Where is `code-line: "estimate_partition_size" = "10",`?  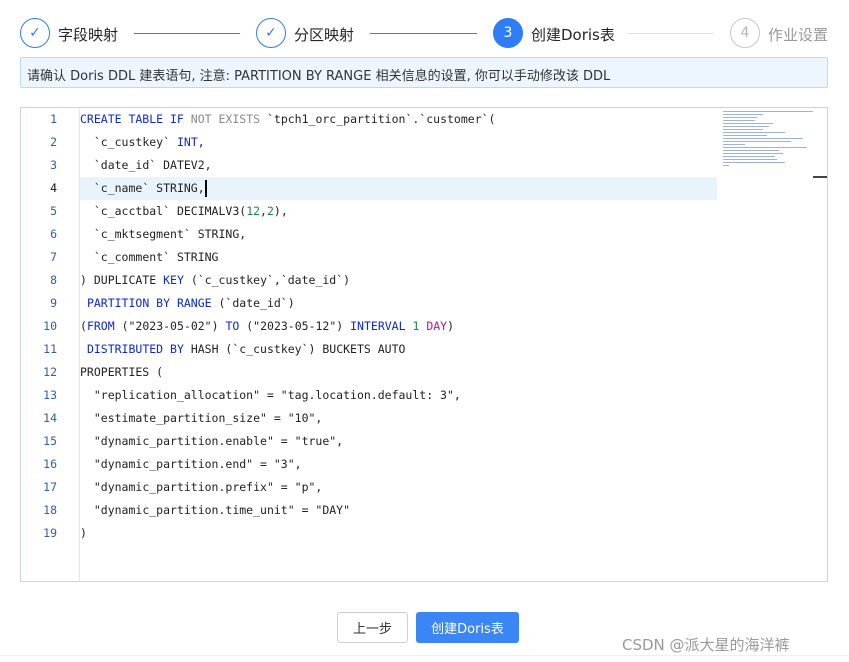
code-line: "estimate_partition_size" = "10", is located at coordinates (398, 418).